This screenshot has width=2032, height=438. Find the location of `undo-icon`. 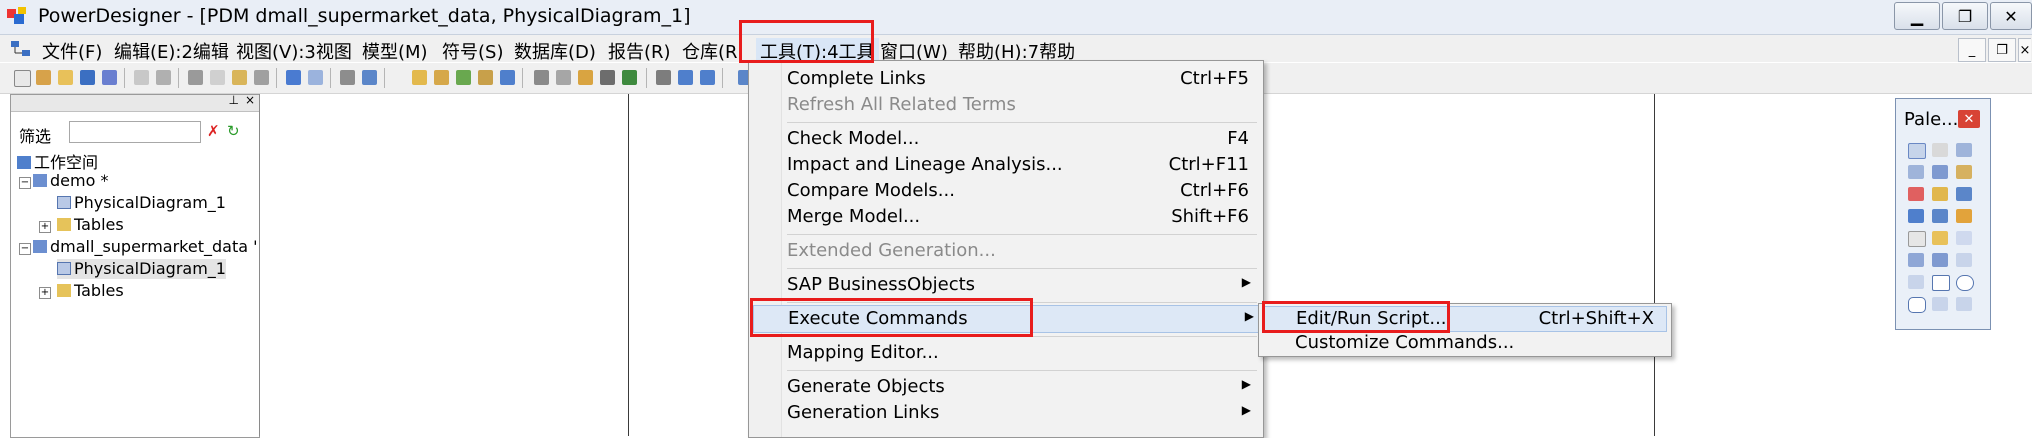

undo-icon is located at coordinates (293, 77).